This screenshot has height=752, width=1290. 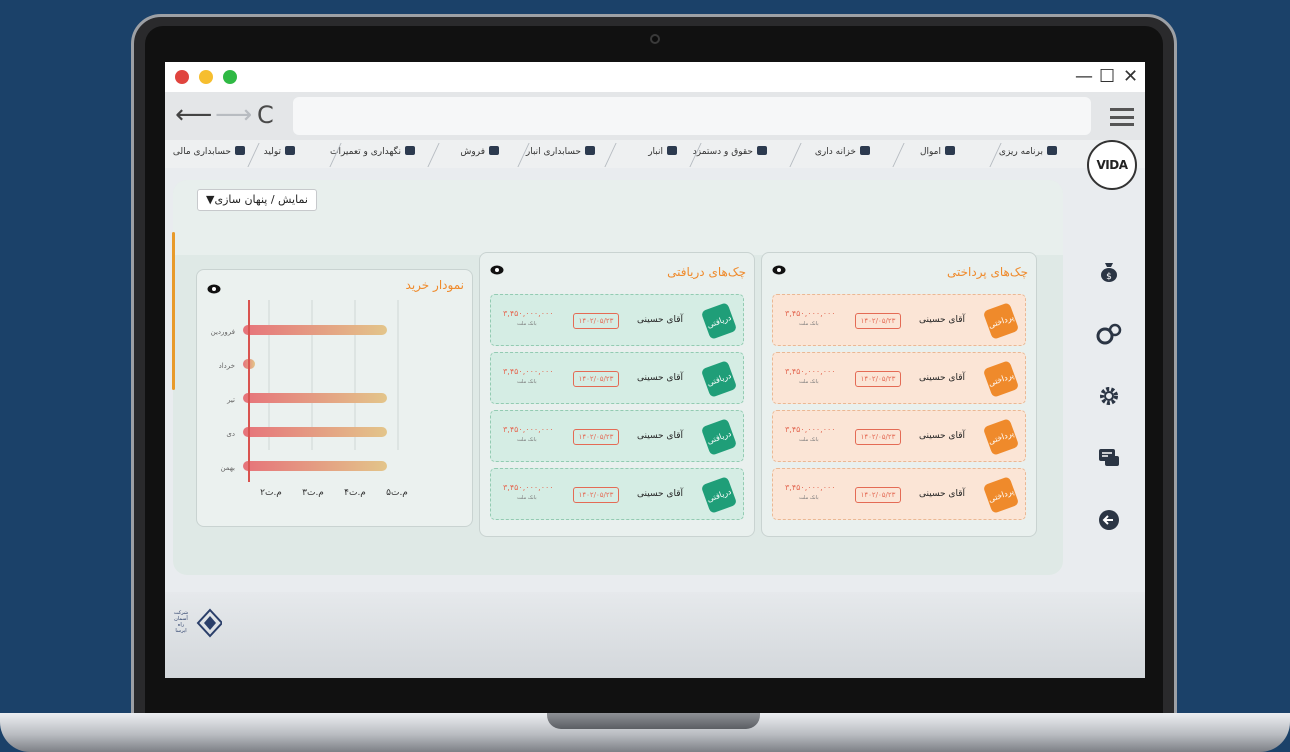 What do you see at coordinates (193, 115) in the screenshot?
I see `back-arrow-icon: ⟵` at bounding box center [193, 115].